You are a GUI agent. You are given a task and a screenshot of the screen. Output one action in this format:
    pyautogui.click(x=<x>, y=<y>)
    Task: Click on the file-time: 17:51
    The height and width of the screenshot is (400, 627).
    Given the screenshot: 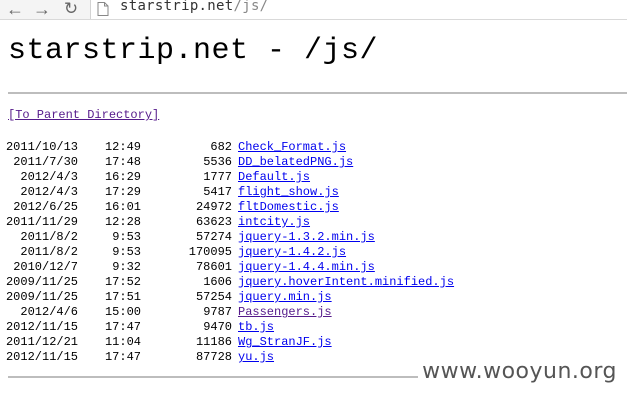 What is the action you would take?
    pyautogui.click(x=122, y=297)
    